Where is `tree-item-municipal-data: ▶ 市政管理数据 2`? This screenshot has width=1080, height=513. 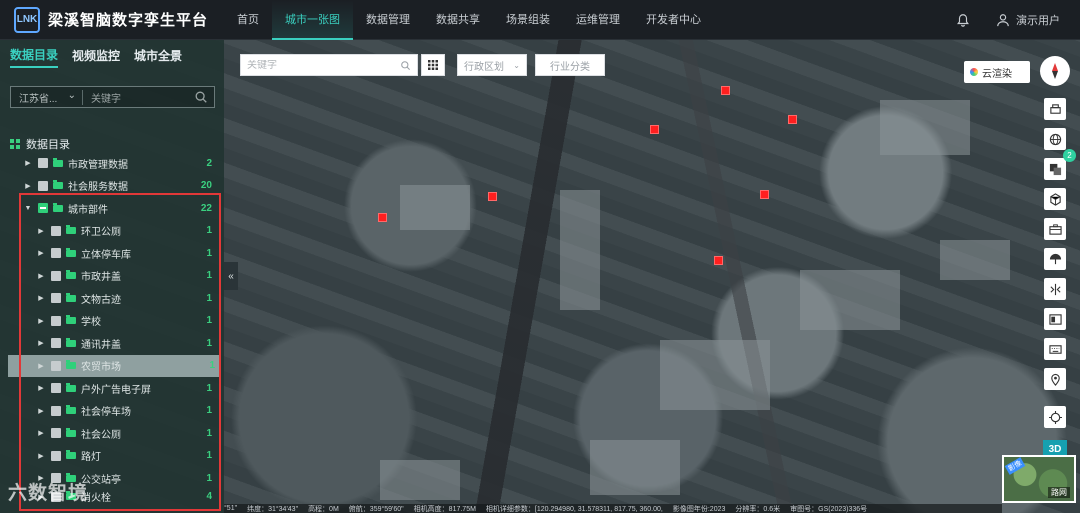
tree-item-municipal-data: ▶ 市政管理数据 2 is located at coordinates (112, 163).